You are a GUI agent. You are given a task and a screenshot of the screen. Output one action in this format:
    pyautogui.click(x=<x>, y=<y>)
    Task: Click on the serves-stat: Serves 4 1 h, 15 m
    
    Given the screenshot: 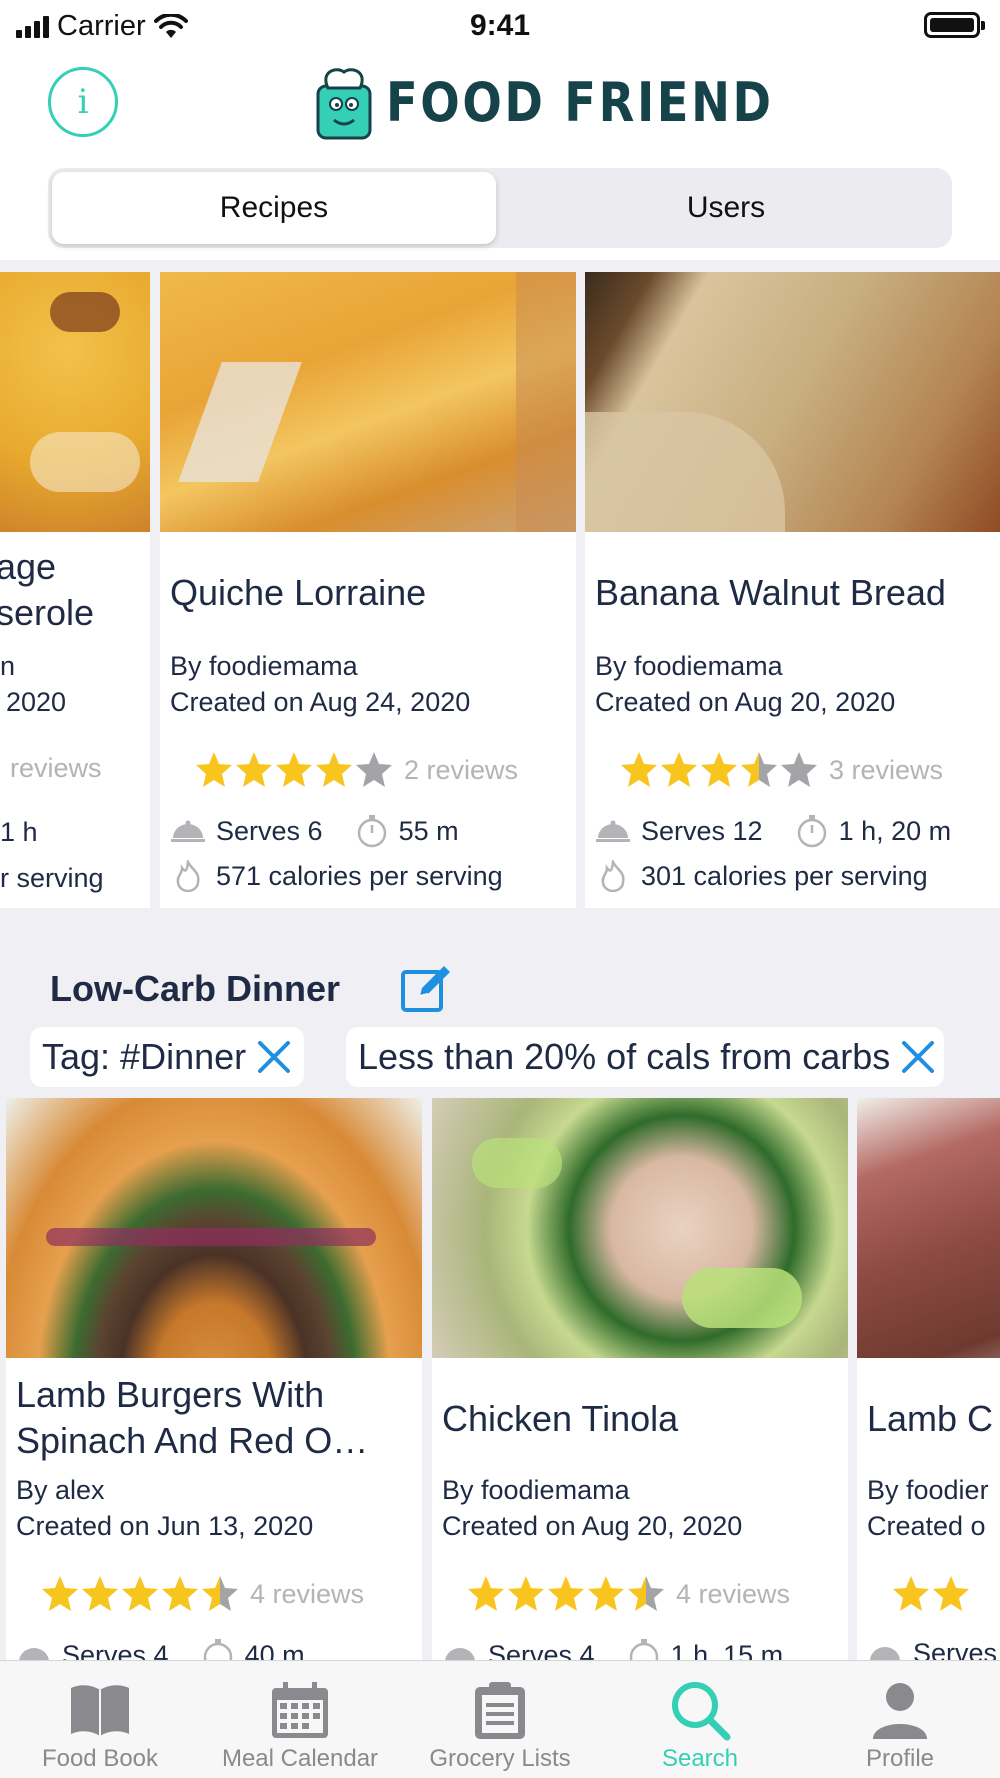 What is the action you would take?
    pyautogui.click(x=612, y=1649)
    